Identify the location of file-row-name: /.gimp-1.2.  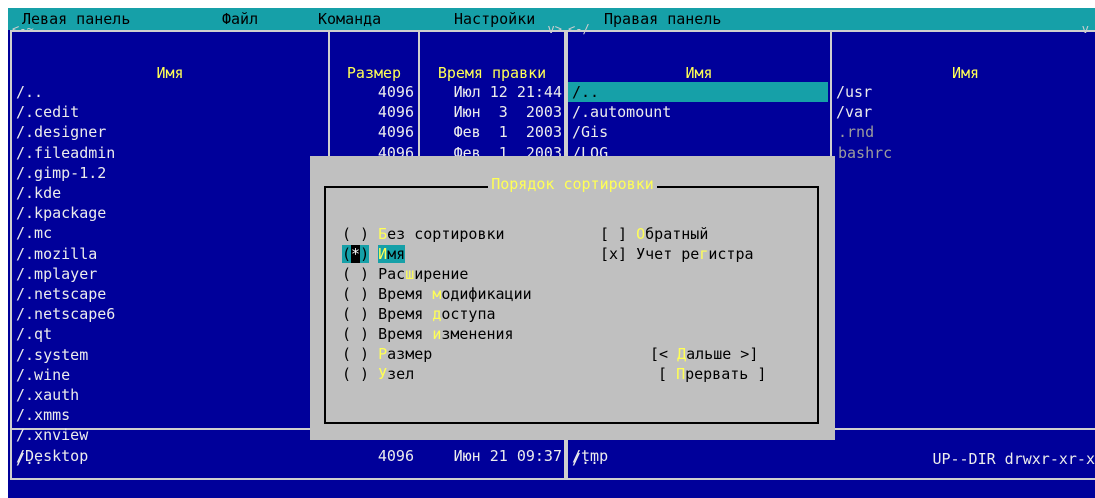
(61, 173).